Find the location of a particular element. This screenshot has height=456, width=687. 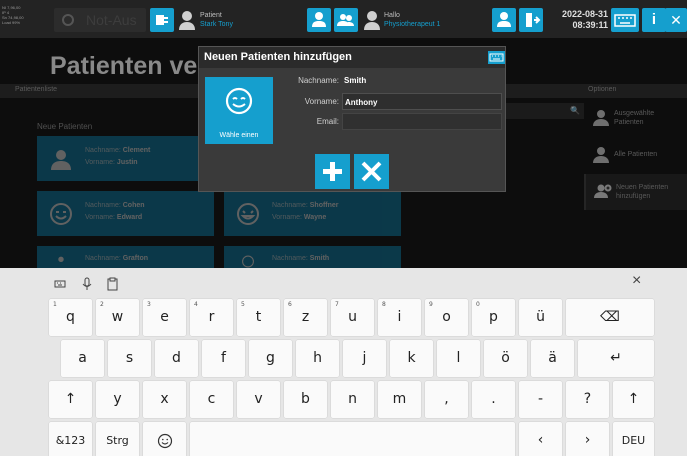

key-backspace: ⌫ is located at coordinates (610, 317).